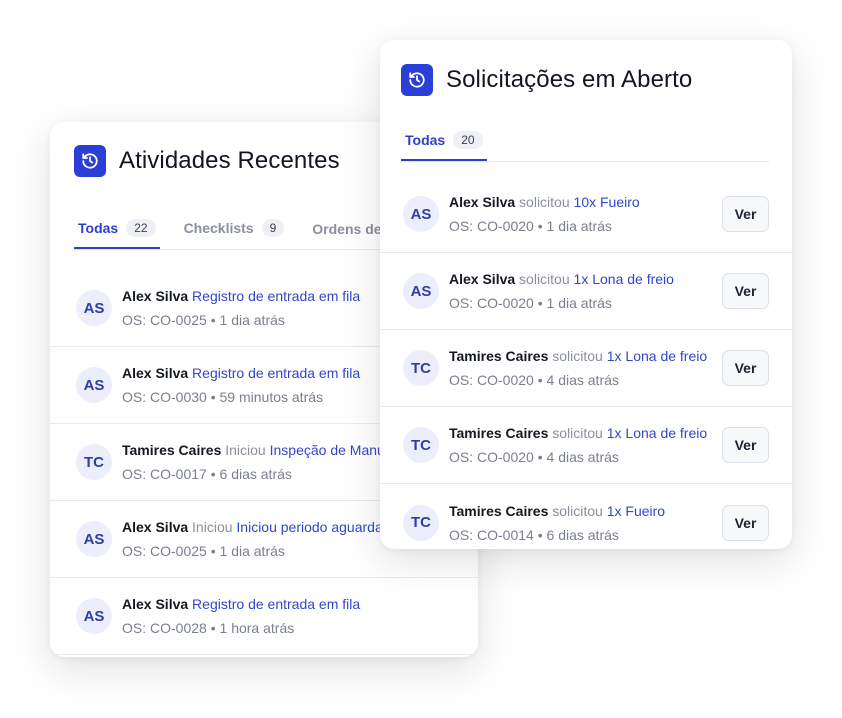 The image size is (842, 718). I want to click on tab-todas: Todas 20, so click(444, 146).